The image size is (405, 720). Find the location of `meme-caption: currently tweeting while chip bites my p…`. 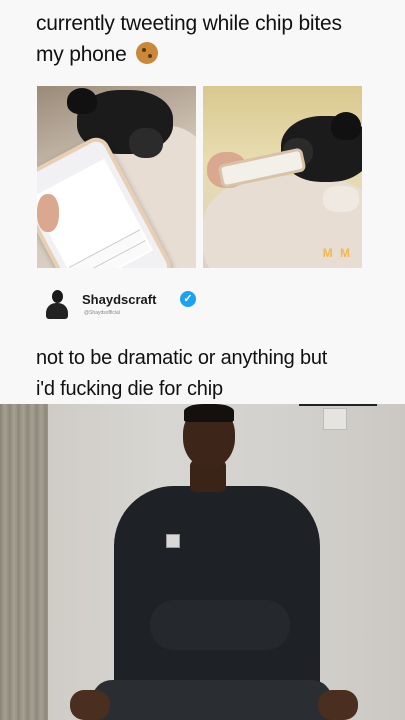

meme-caption: currently tweeting while chip bites my p… is located at coordinates (206, 39).